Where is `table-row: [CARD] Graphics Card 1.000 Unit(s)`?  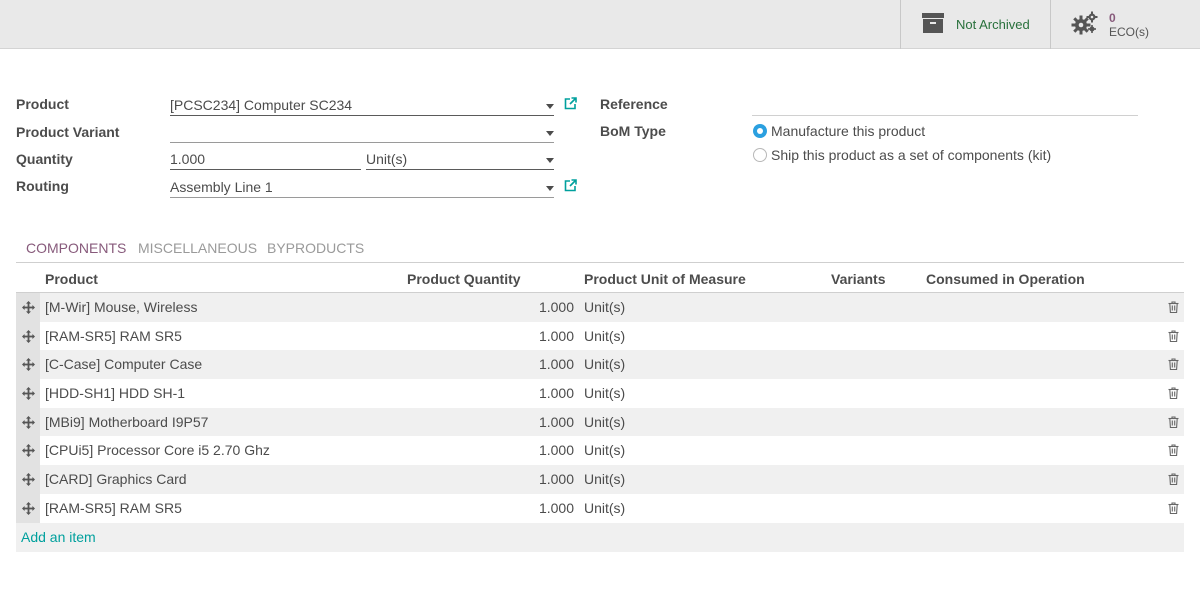 table-row: [CARD] Graphics Card 1.000 Unit(s) is located at coordinates (600, 479).